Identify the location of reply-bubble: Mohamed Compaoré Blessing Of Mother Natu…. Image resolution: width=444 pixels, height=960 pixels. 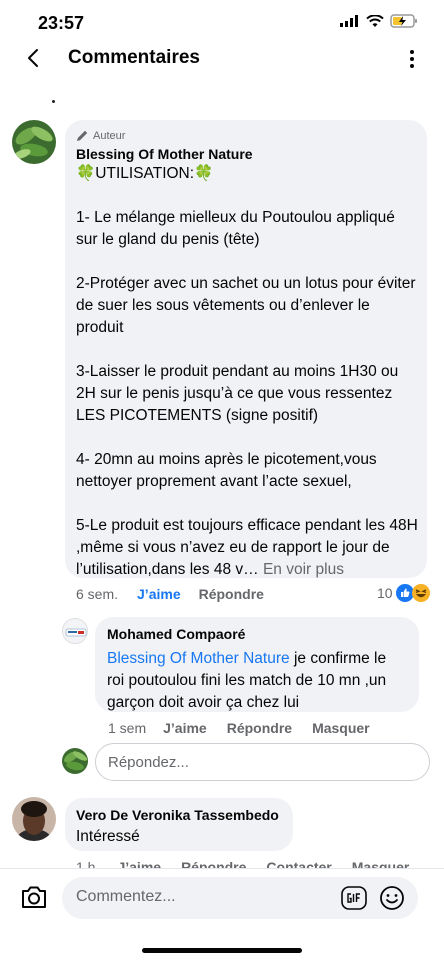
(257, 664).